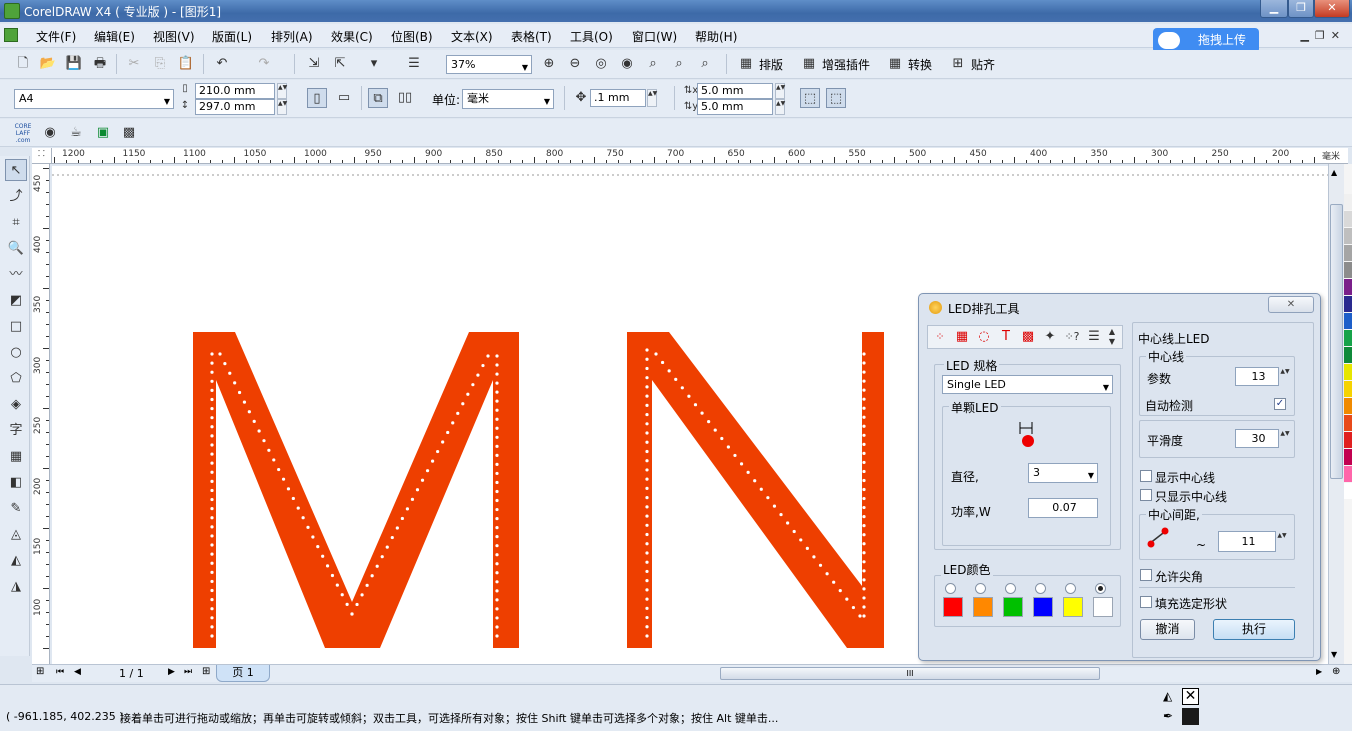  I want to click on led-scatter-icon: ⁘, so click(940, 337).